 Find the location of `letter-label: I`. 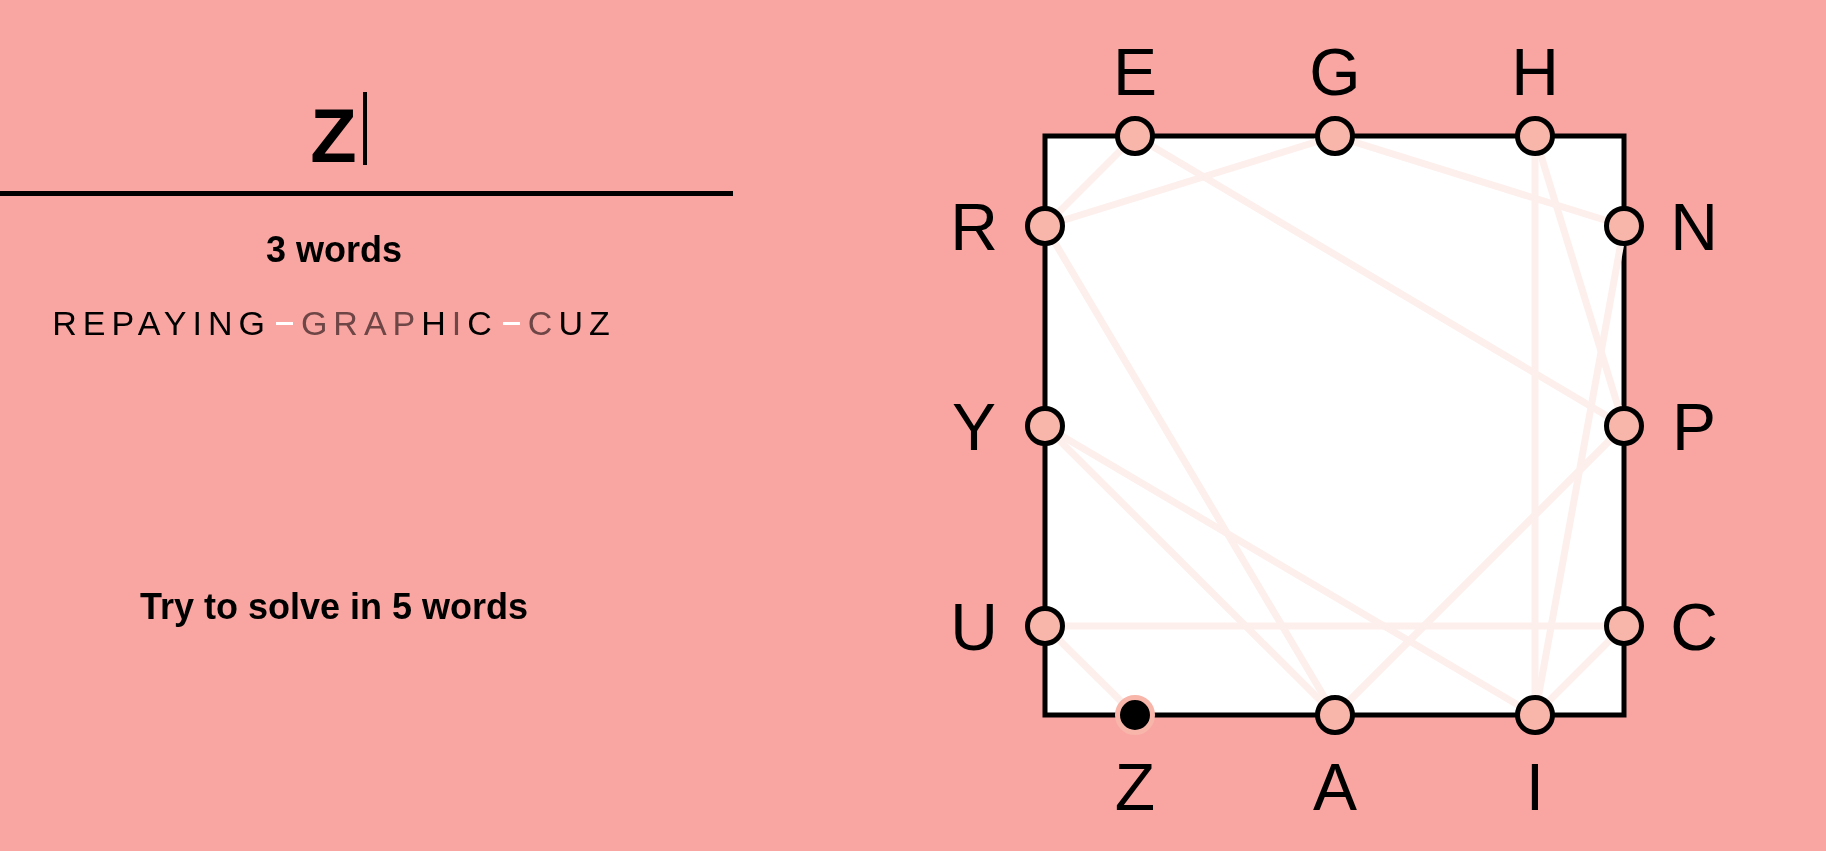

letter-label: I is located at coordinates (1535, 786).